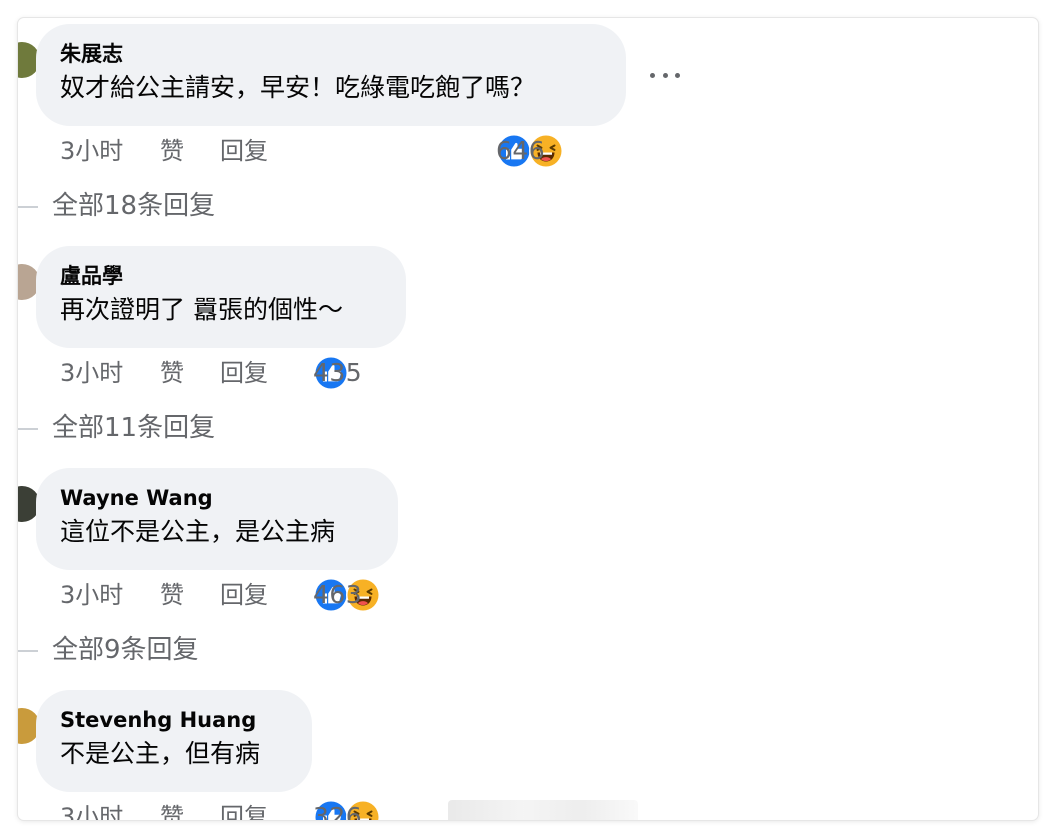  What do you see at coordinates (665, 75) in the screenshot?
I see `more-options-button` at bounding box center [665, 75].